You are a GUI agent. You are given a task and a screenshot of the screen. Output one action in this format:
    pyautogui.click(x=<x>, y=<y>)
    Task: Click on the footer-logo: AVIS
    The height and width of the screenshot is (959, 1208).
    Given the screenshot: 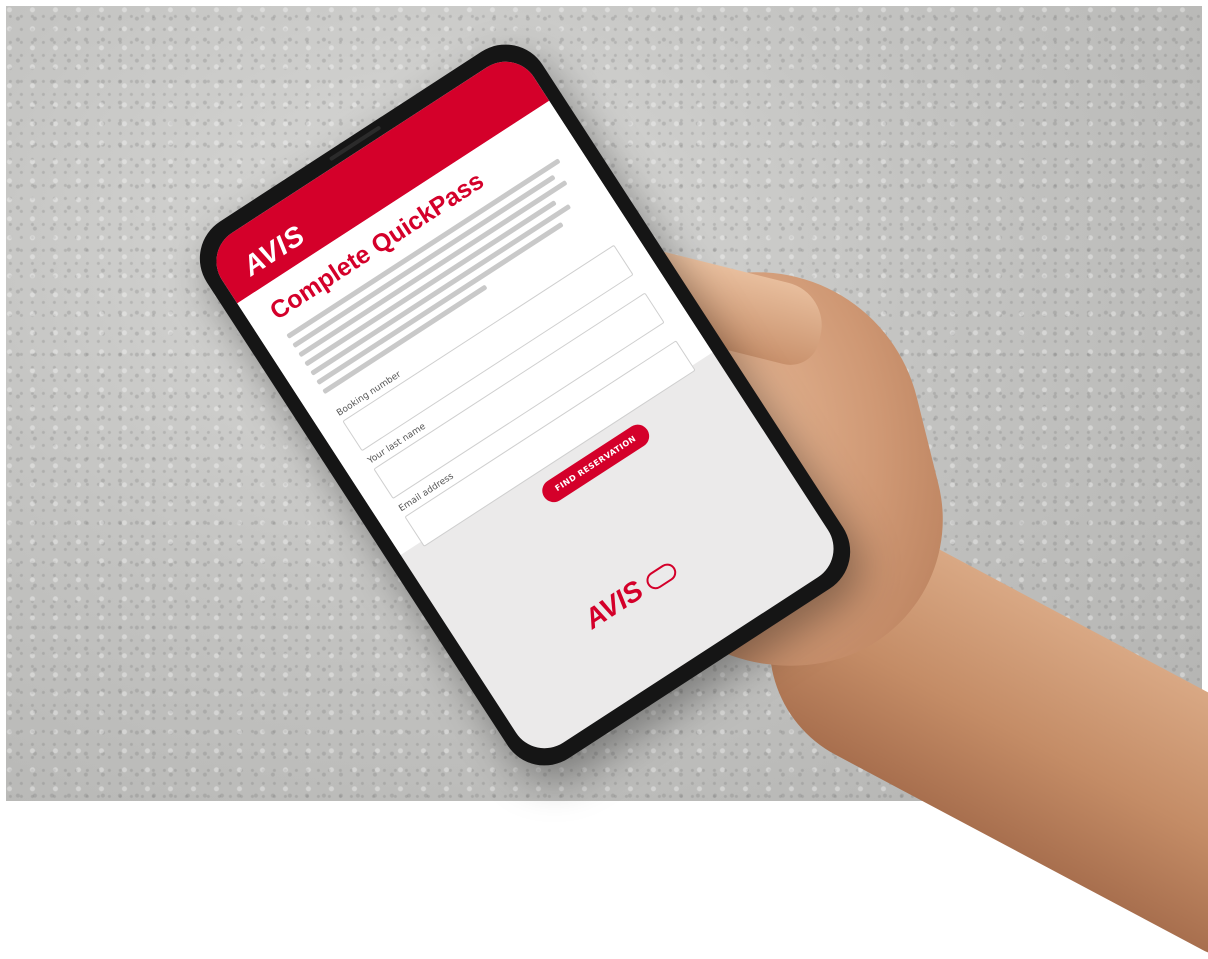 What is the action you would take?
    pyautogui.click(x=631, y=593)
    